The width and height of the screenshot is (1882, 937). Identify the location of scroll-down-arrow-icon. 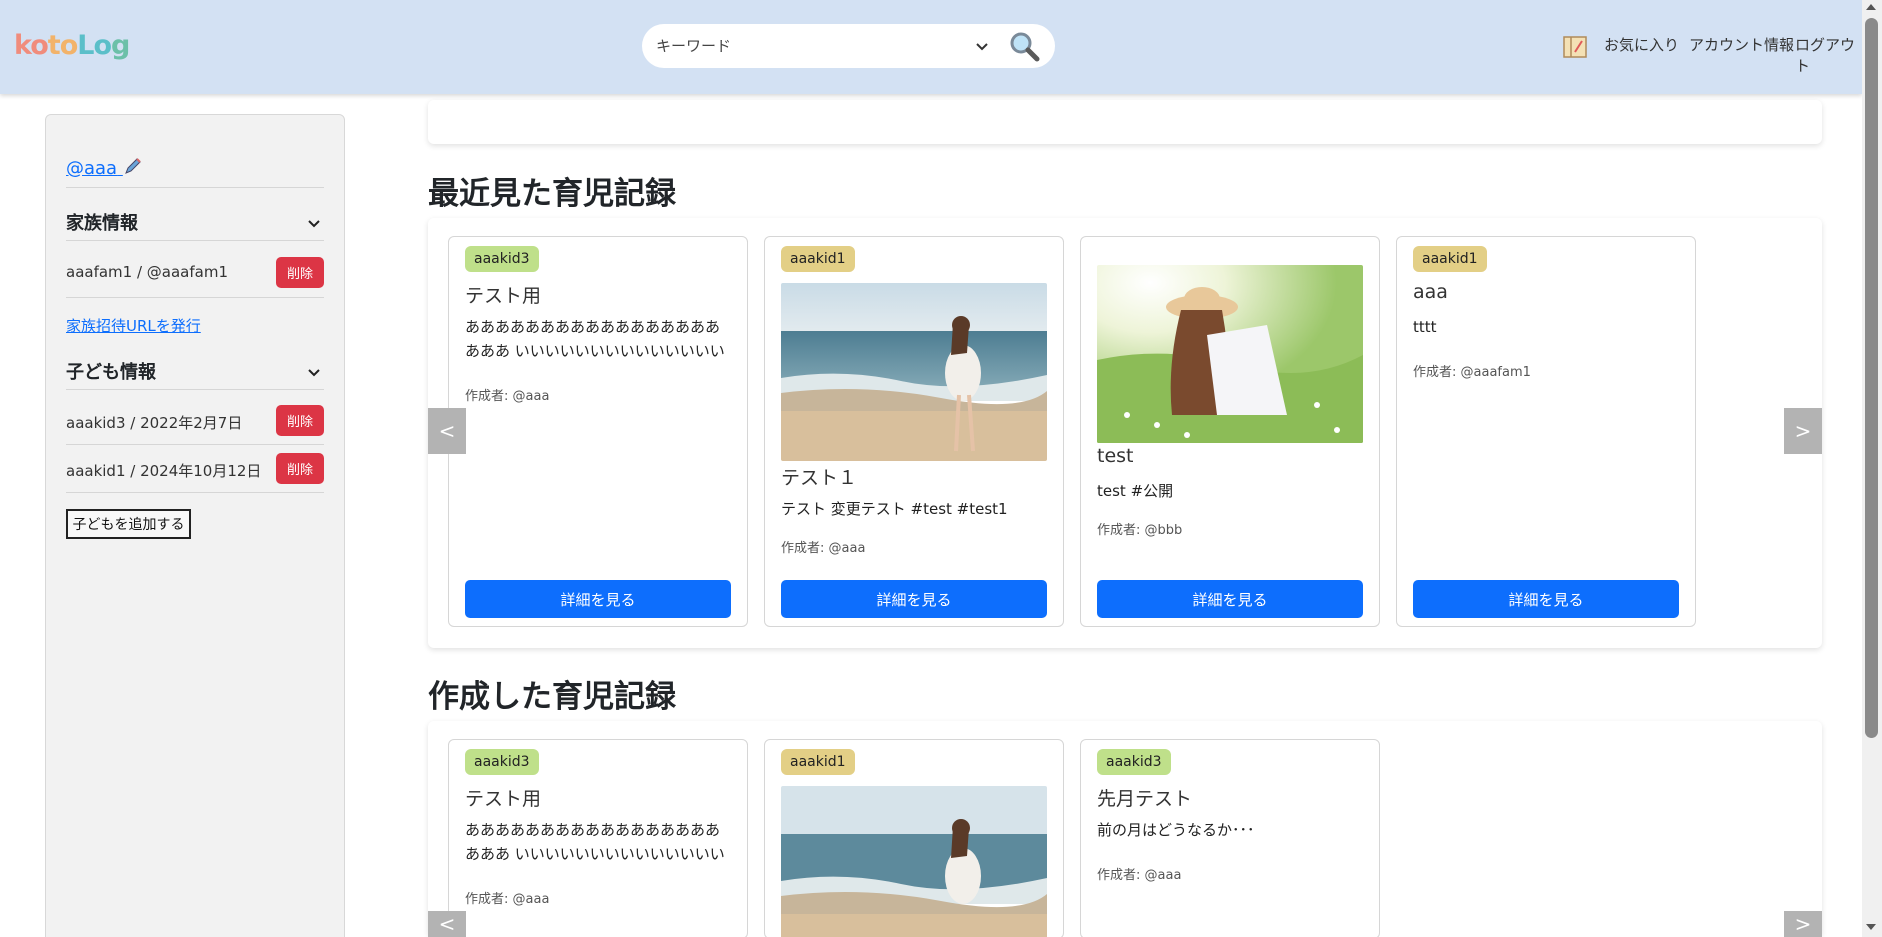
(1871, 927).